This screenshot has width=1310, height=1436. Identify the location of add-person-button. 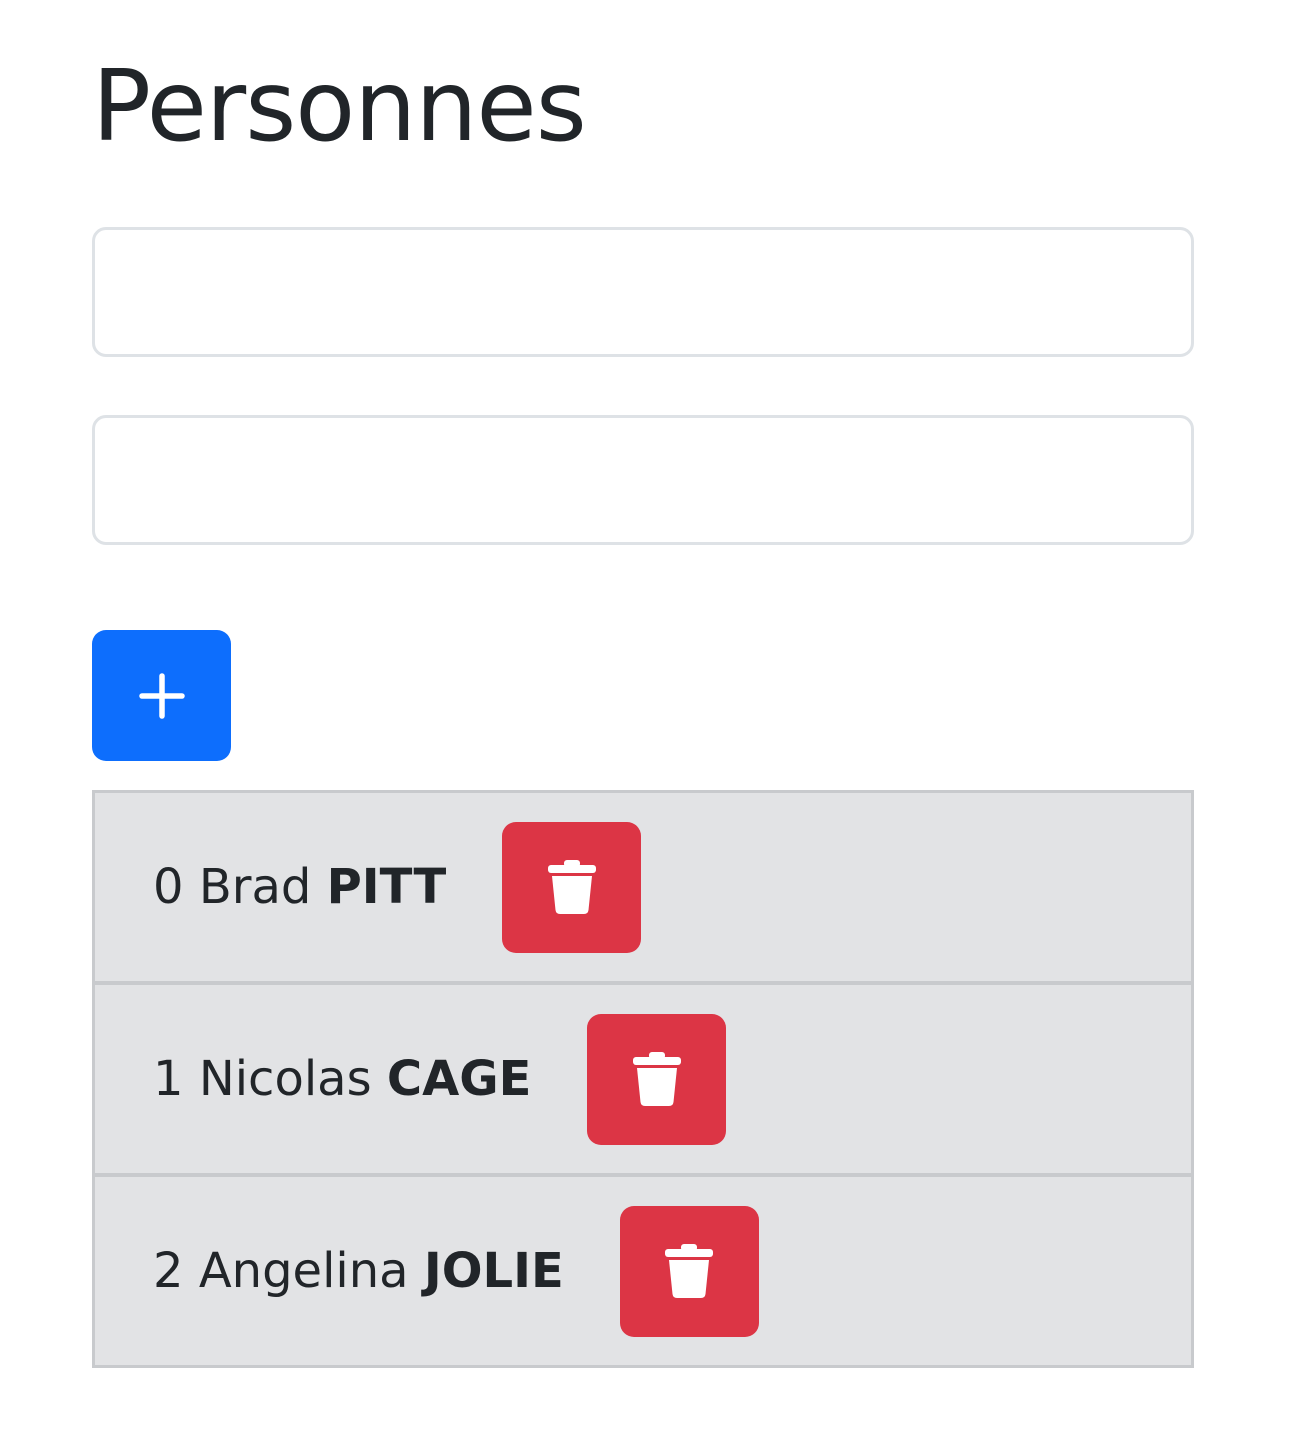
(161, 695).